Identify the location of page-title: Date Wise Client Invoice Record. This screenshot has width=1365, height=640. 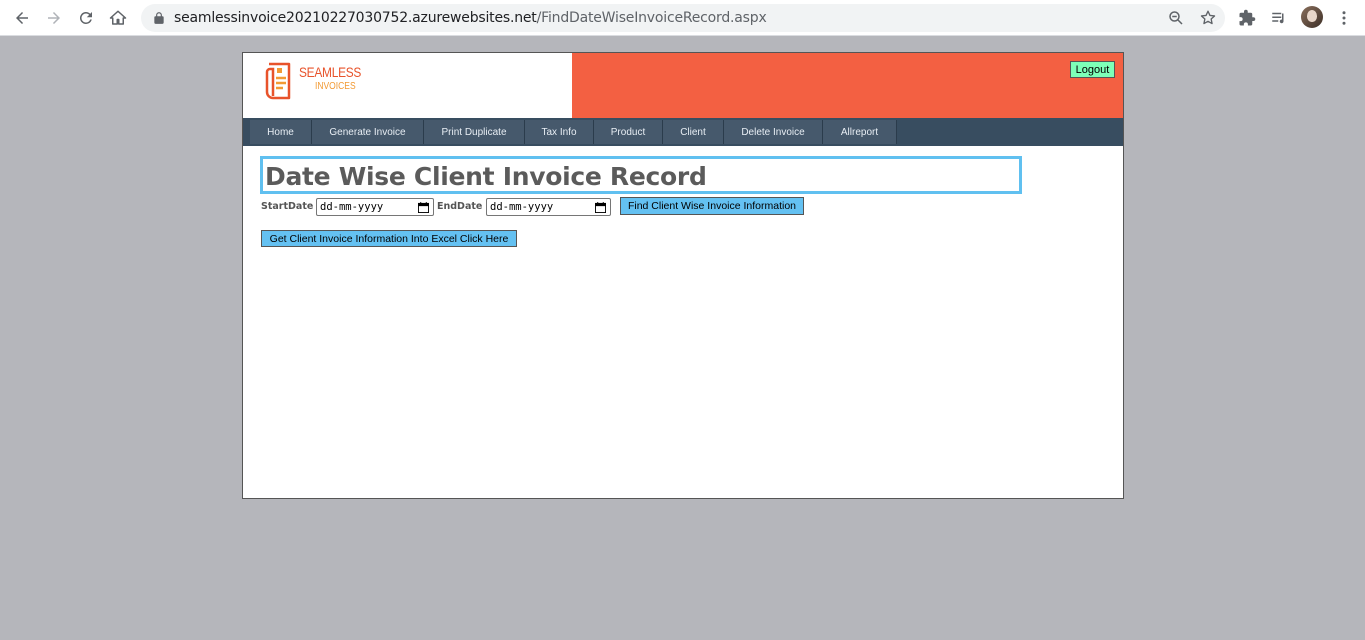
(486, 176).